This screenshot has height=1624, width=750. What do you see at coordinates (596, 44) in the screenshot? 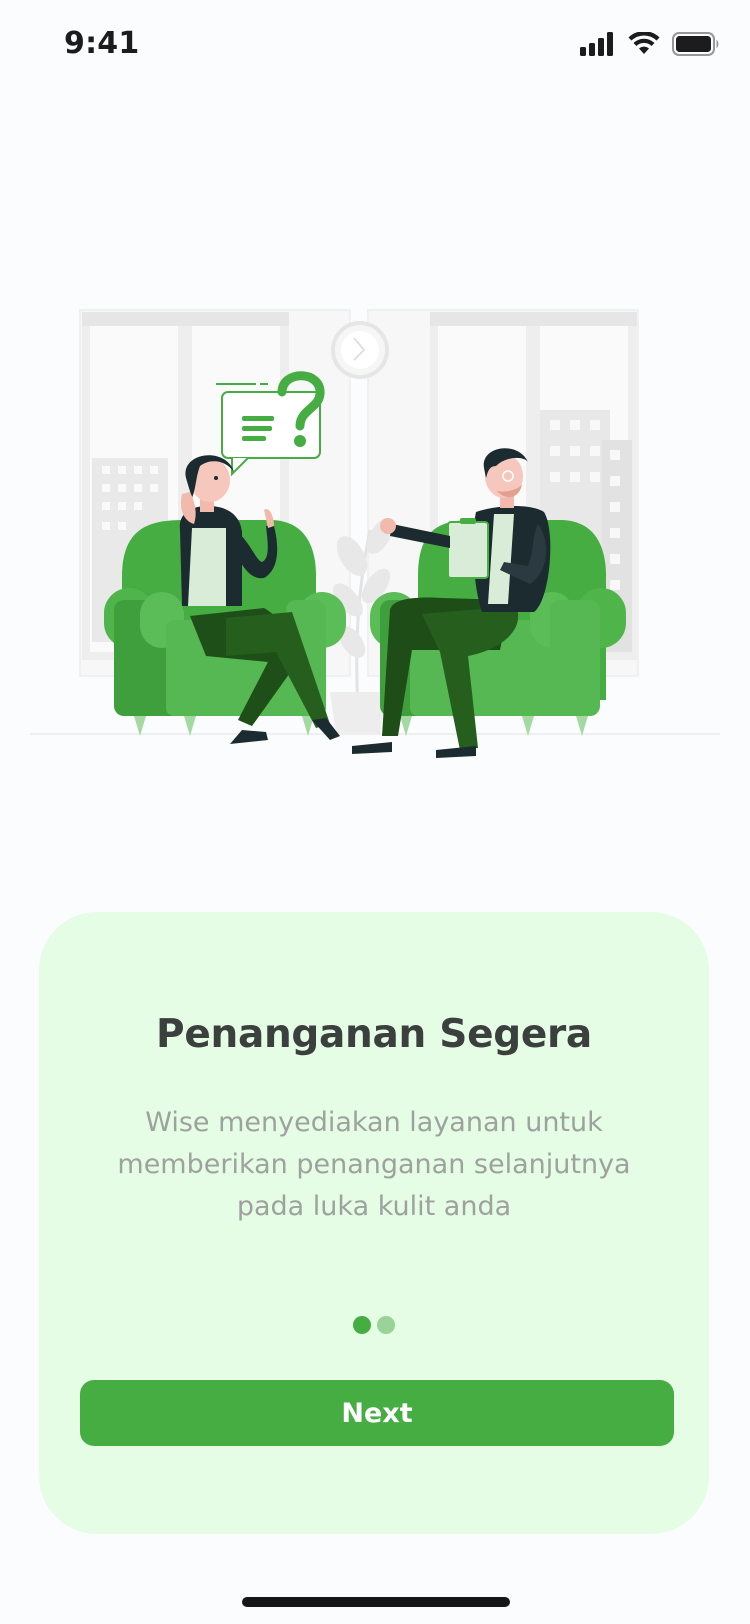
I see `cellular-signal-icon` at bounding box center [596, 44].